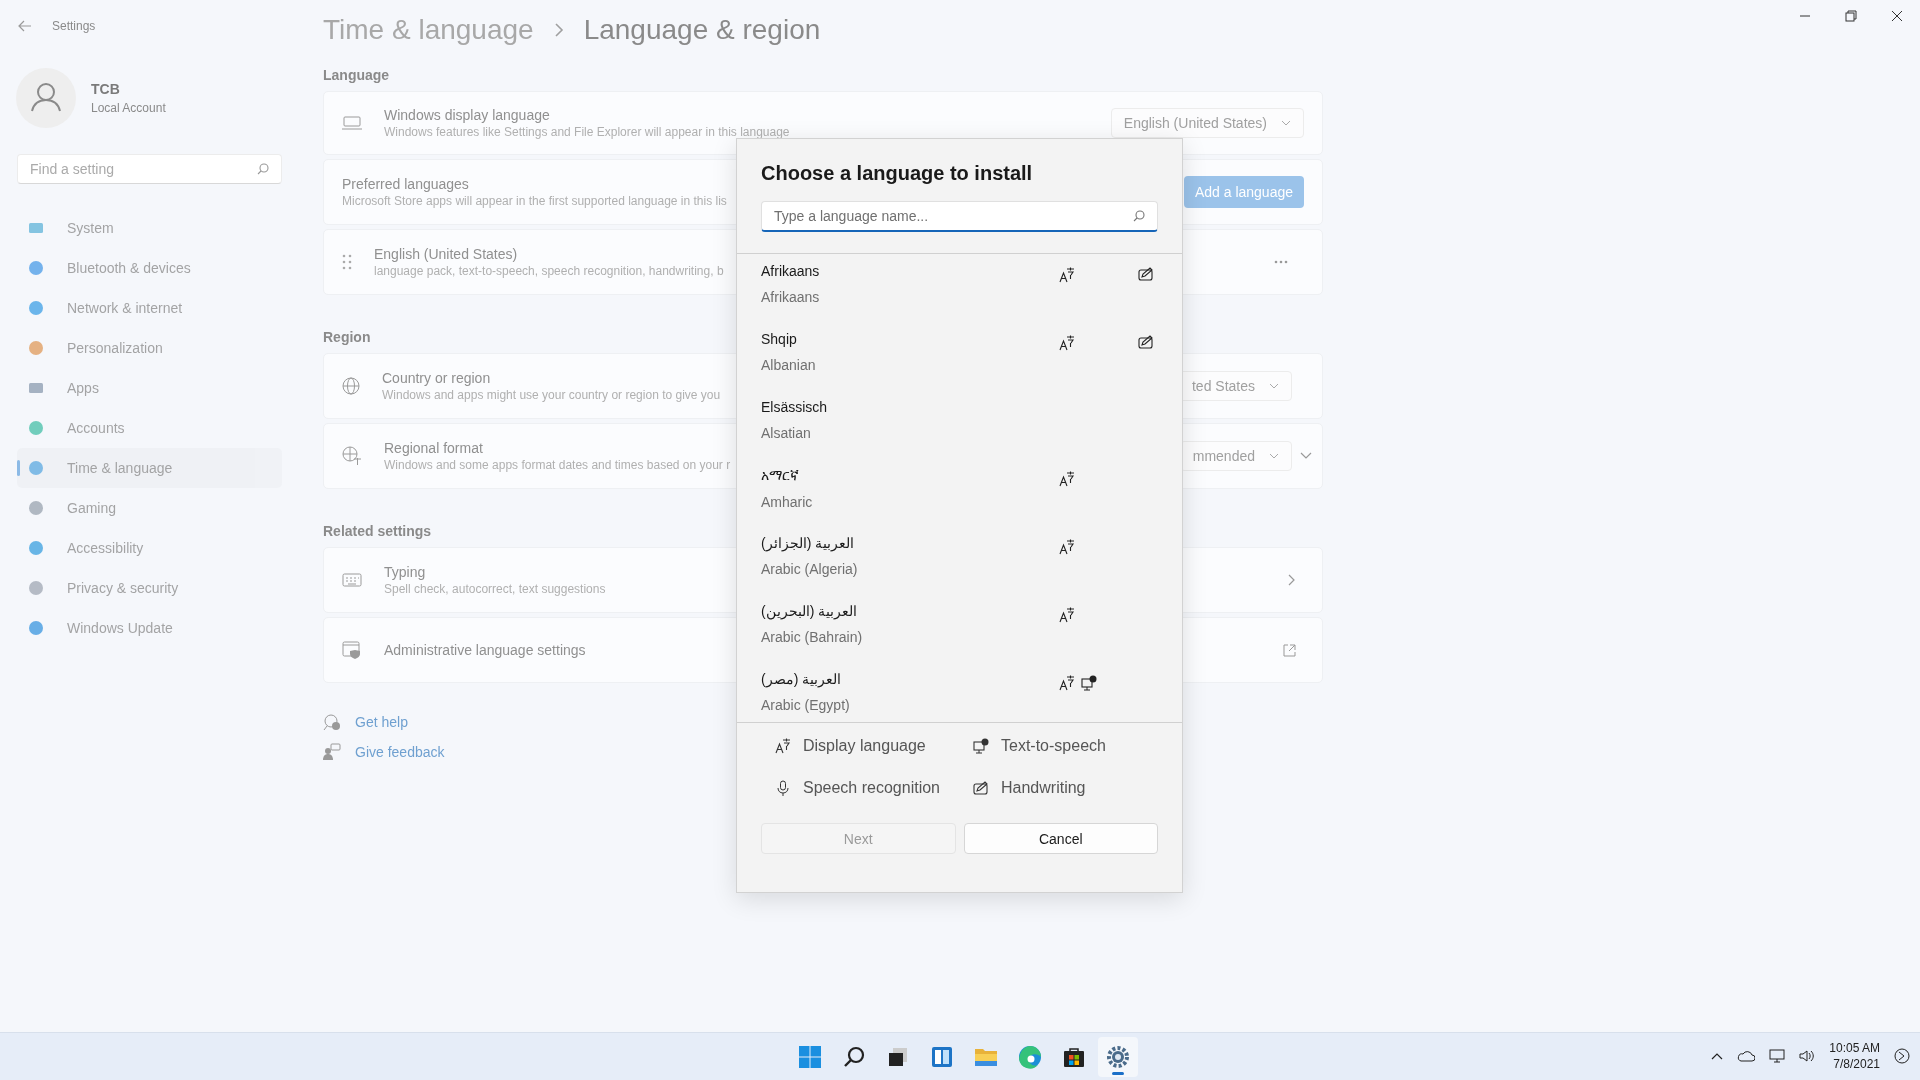 This screenshot has height=1080, width=1920. What do you see at coordinates (106, 89) in the screenshot?
I see `account-name: TCB` at bounding box center [106, 89].